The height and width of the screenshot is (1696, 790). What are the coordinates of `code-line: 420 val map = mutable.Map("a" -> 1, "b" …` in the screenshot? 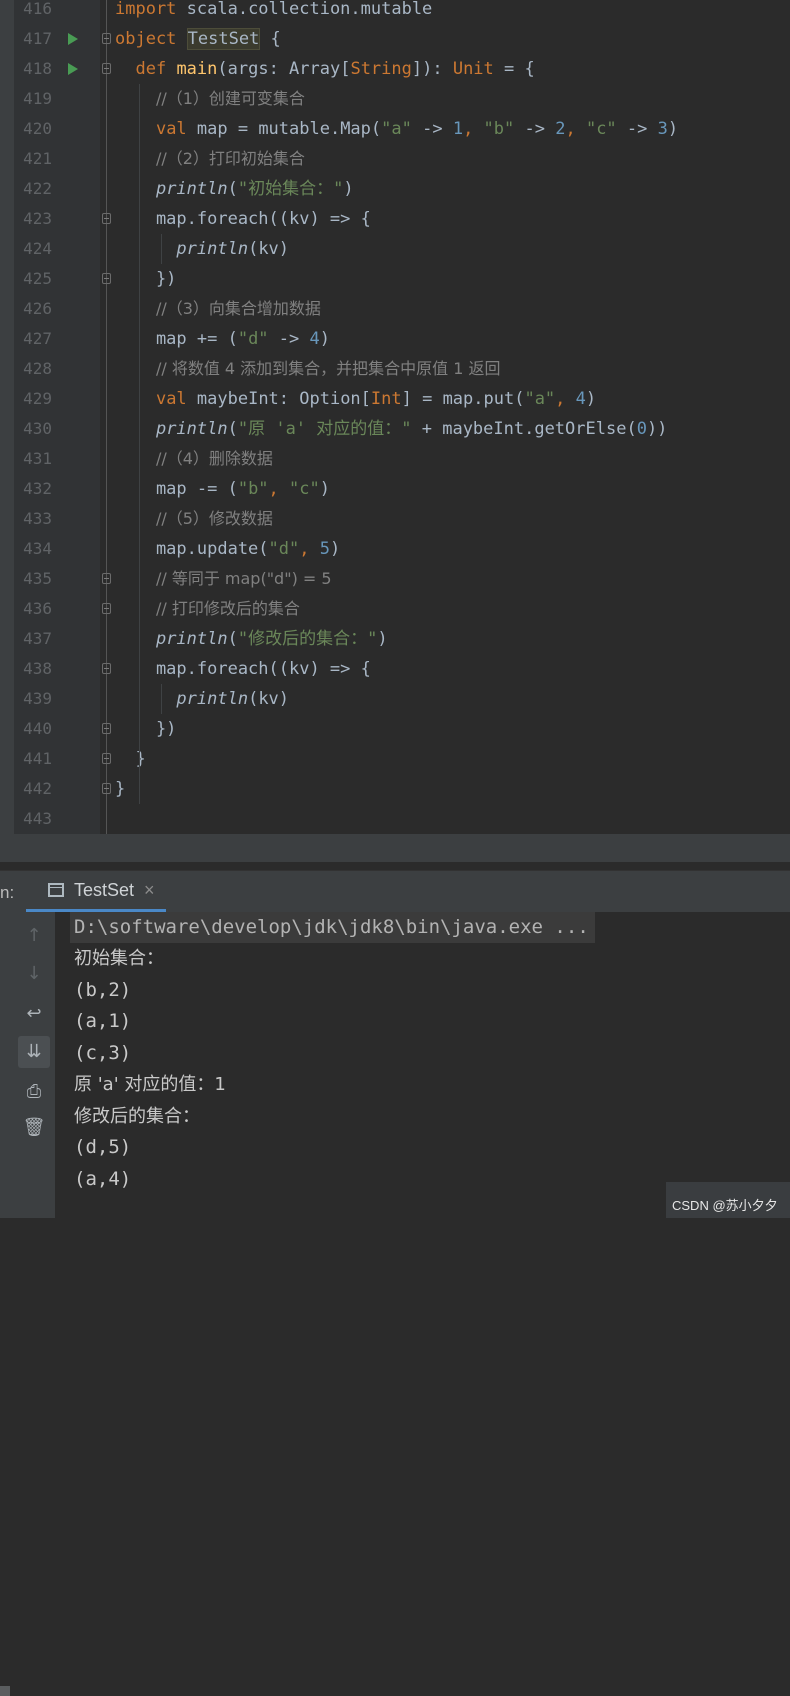 It's located at (395, 129).